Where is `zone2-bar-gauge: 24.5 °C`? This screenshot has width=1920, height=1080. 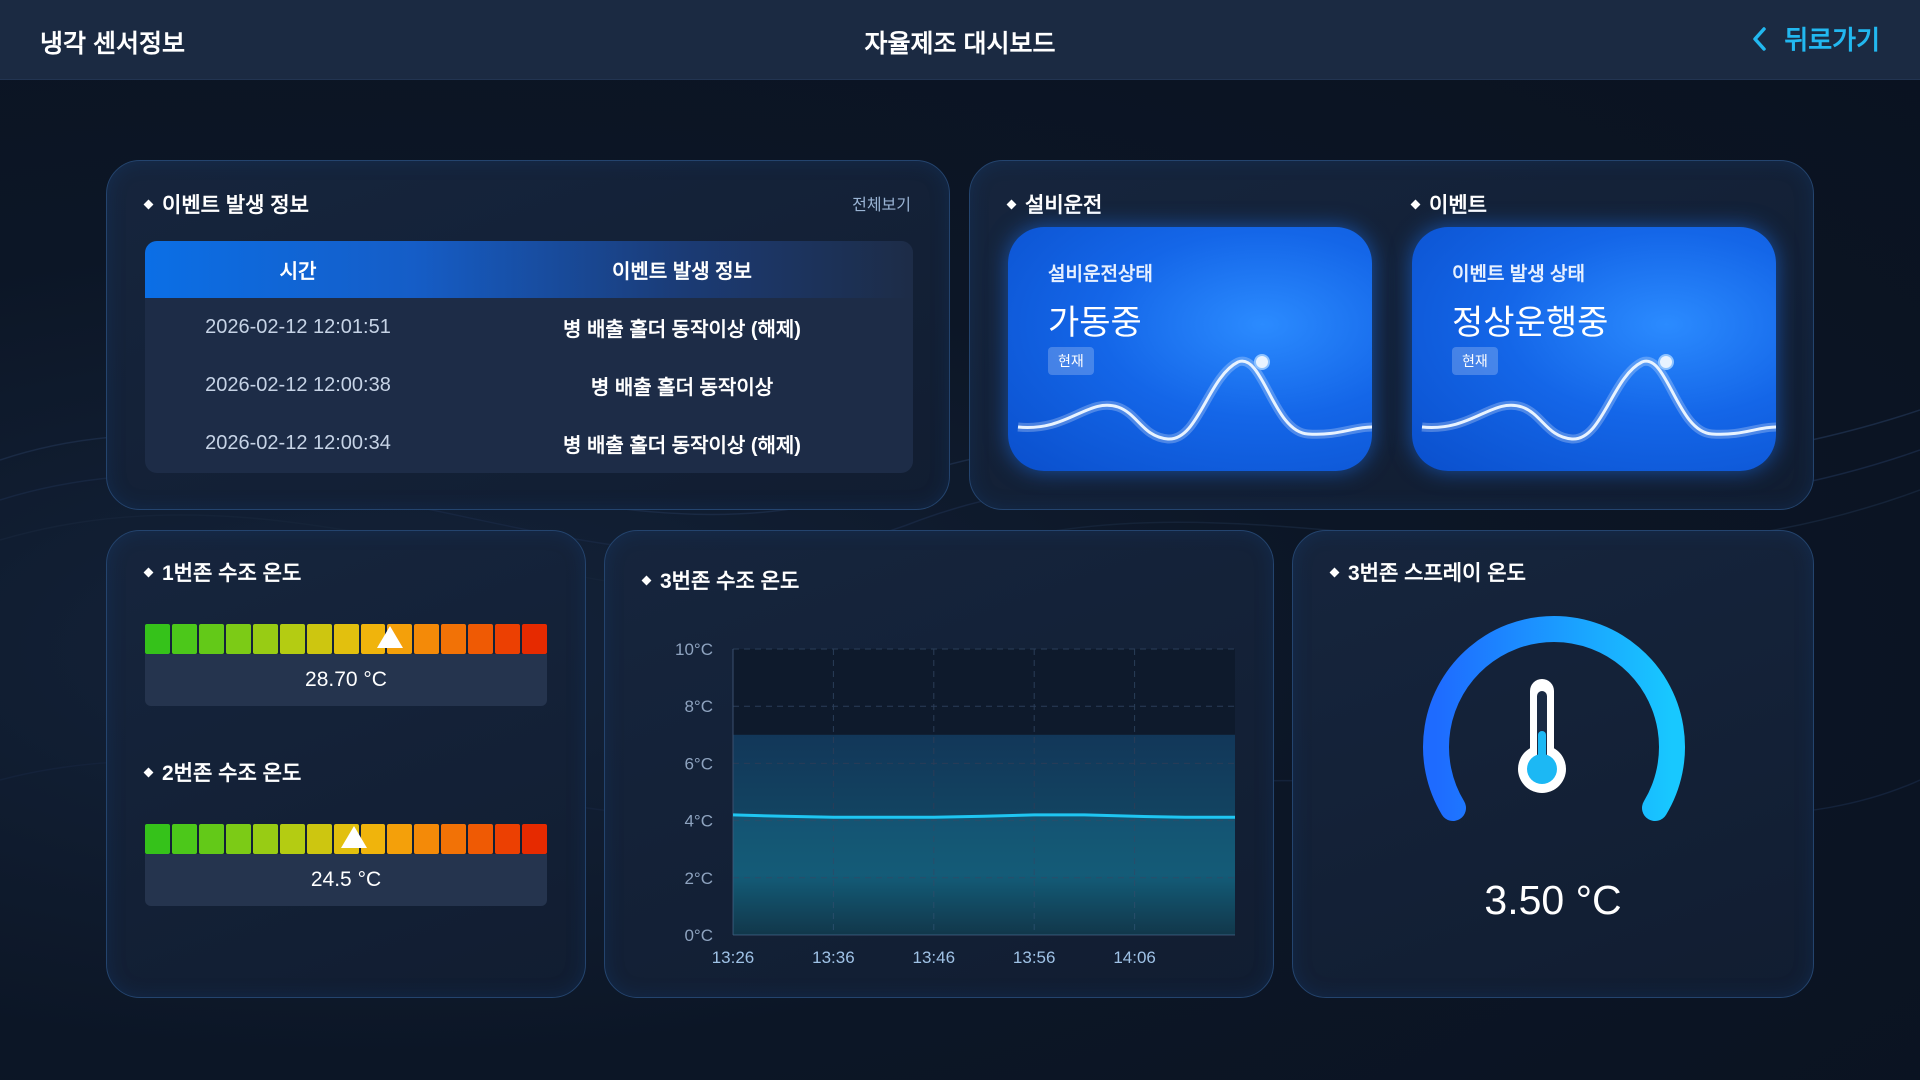 zone2-bar-gauge: 24.5 °C is located at coordinates (346, 865).